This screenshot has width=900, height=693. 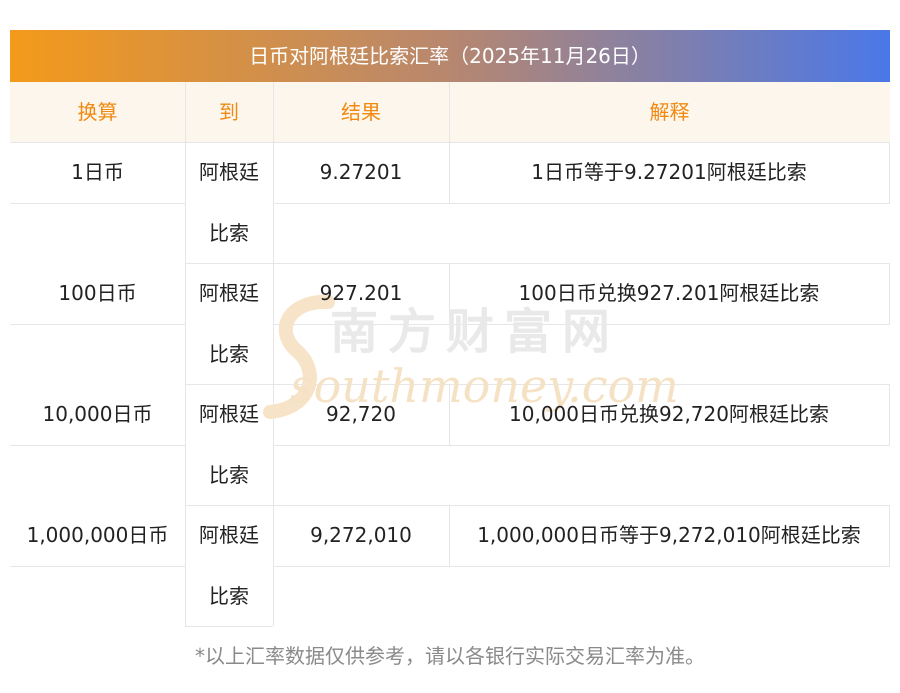 I want to click on table-cell-amount: 1日币, so click(x=97, y=172).